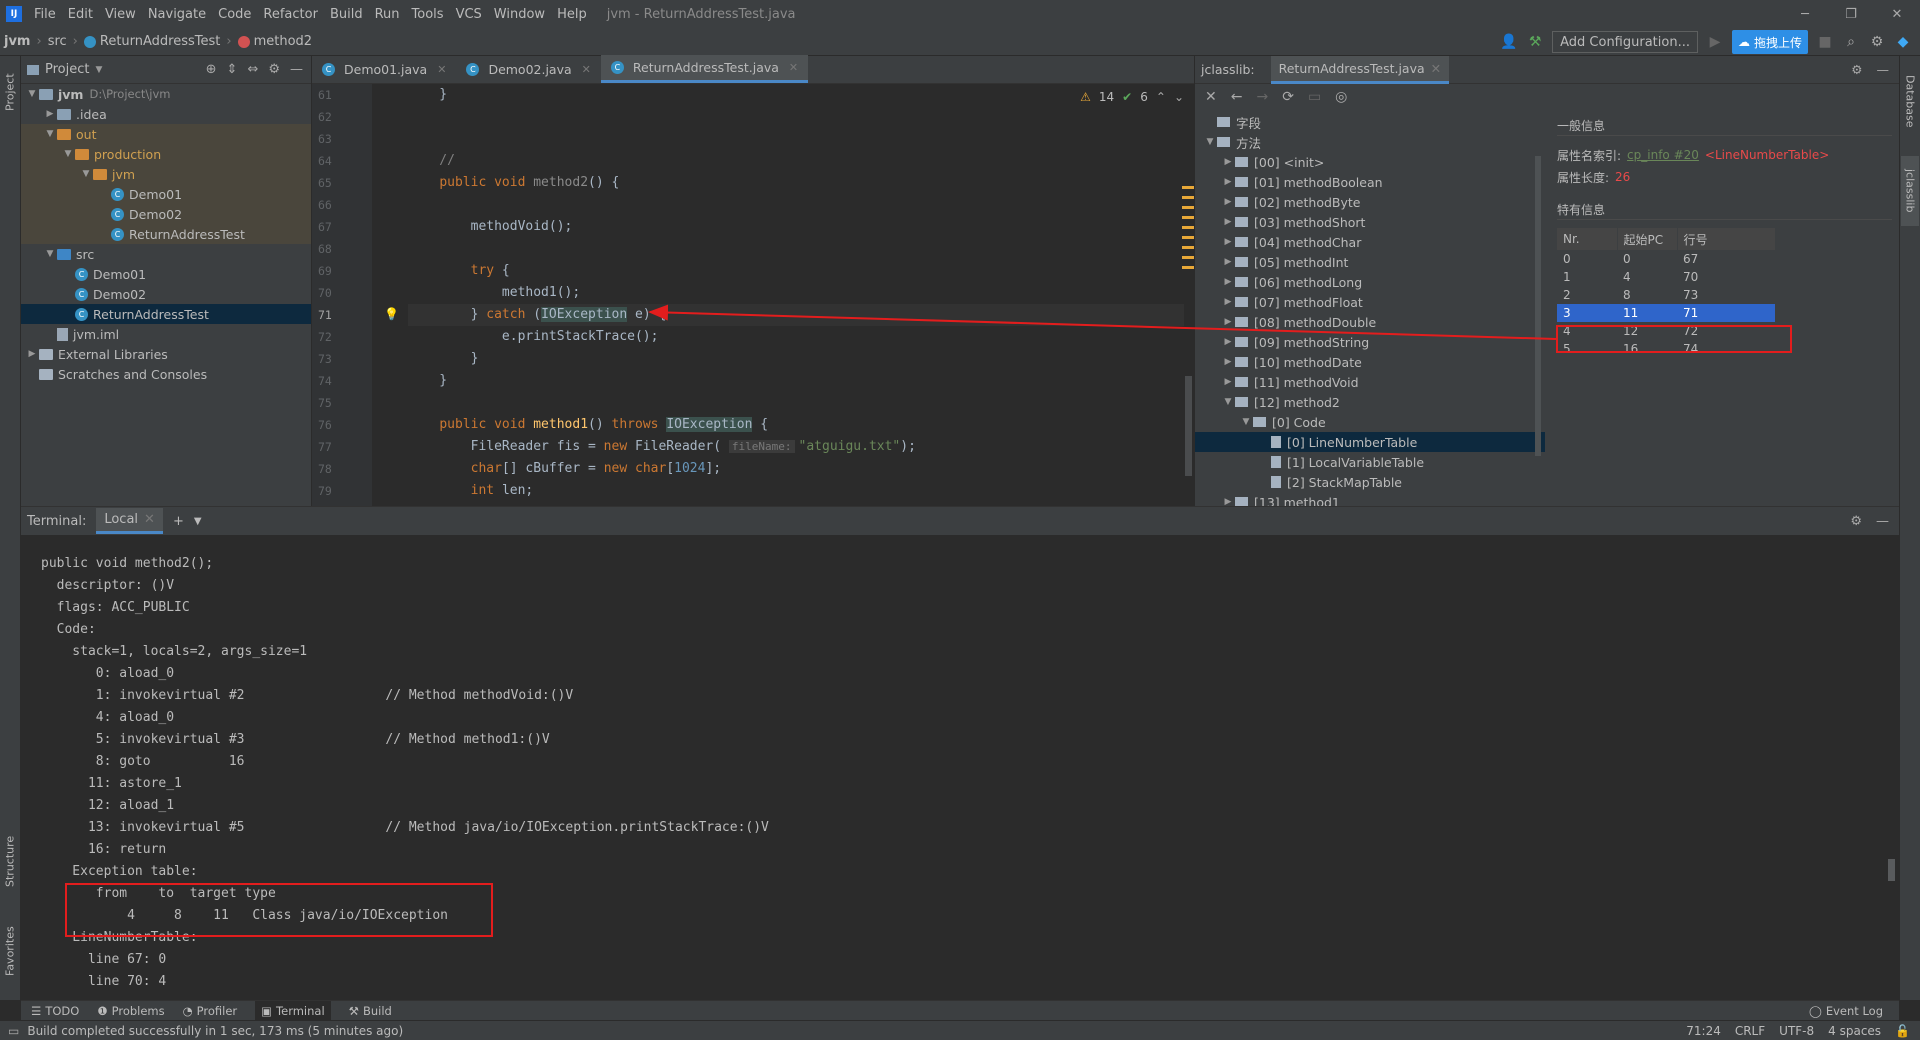 Image resolution: width=1920 pixels, height=1040 pixels. What do you see at coordinates (166, 374) in the screenshot?
I see `project-tree-item: Scratches and Consoles` at bounding box center [166, 374].